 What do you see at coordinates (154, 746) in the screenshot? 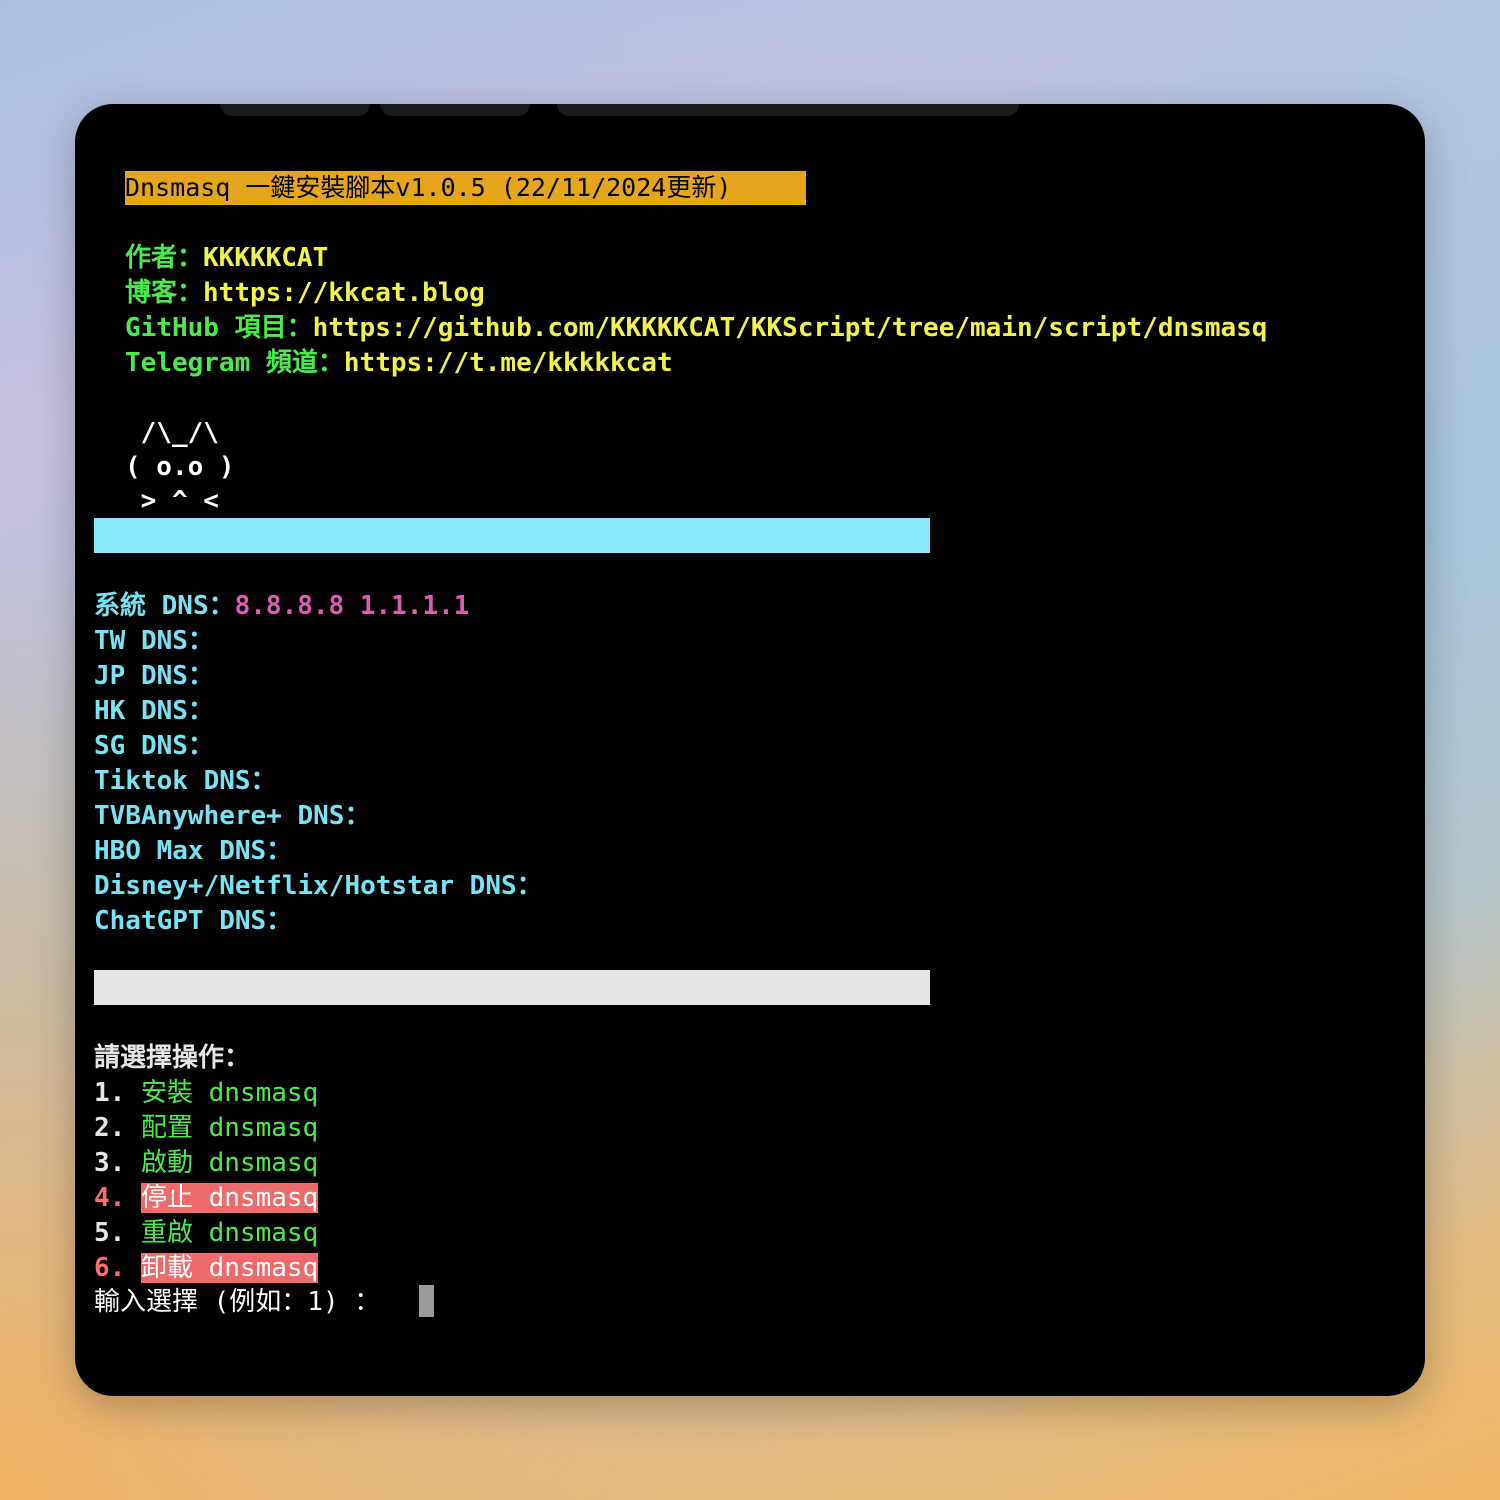
I see `dns-entry: SG DNS：` at bounding box center [154, 746].